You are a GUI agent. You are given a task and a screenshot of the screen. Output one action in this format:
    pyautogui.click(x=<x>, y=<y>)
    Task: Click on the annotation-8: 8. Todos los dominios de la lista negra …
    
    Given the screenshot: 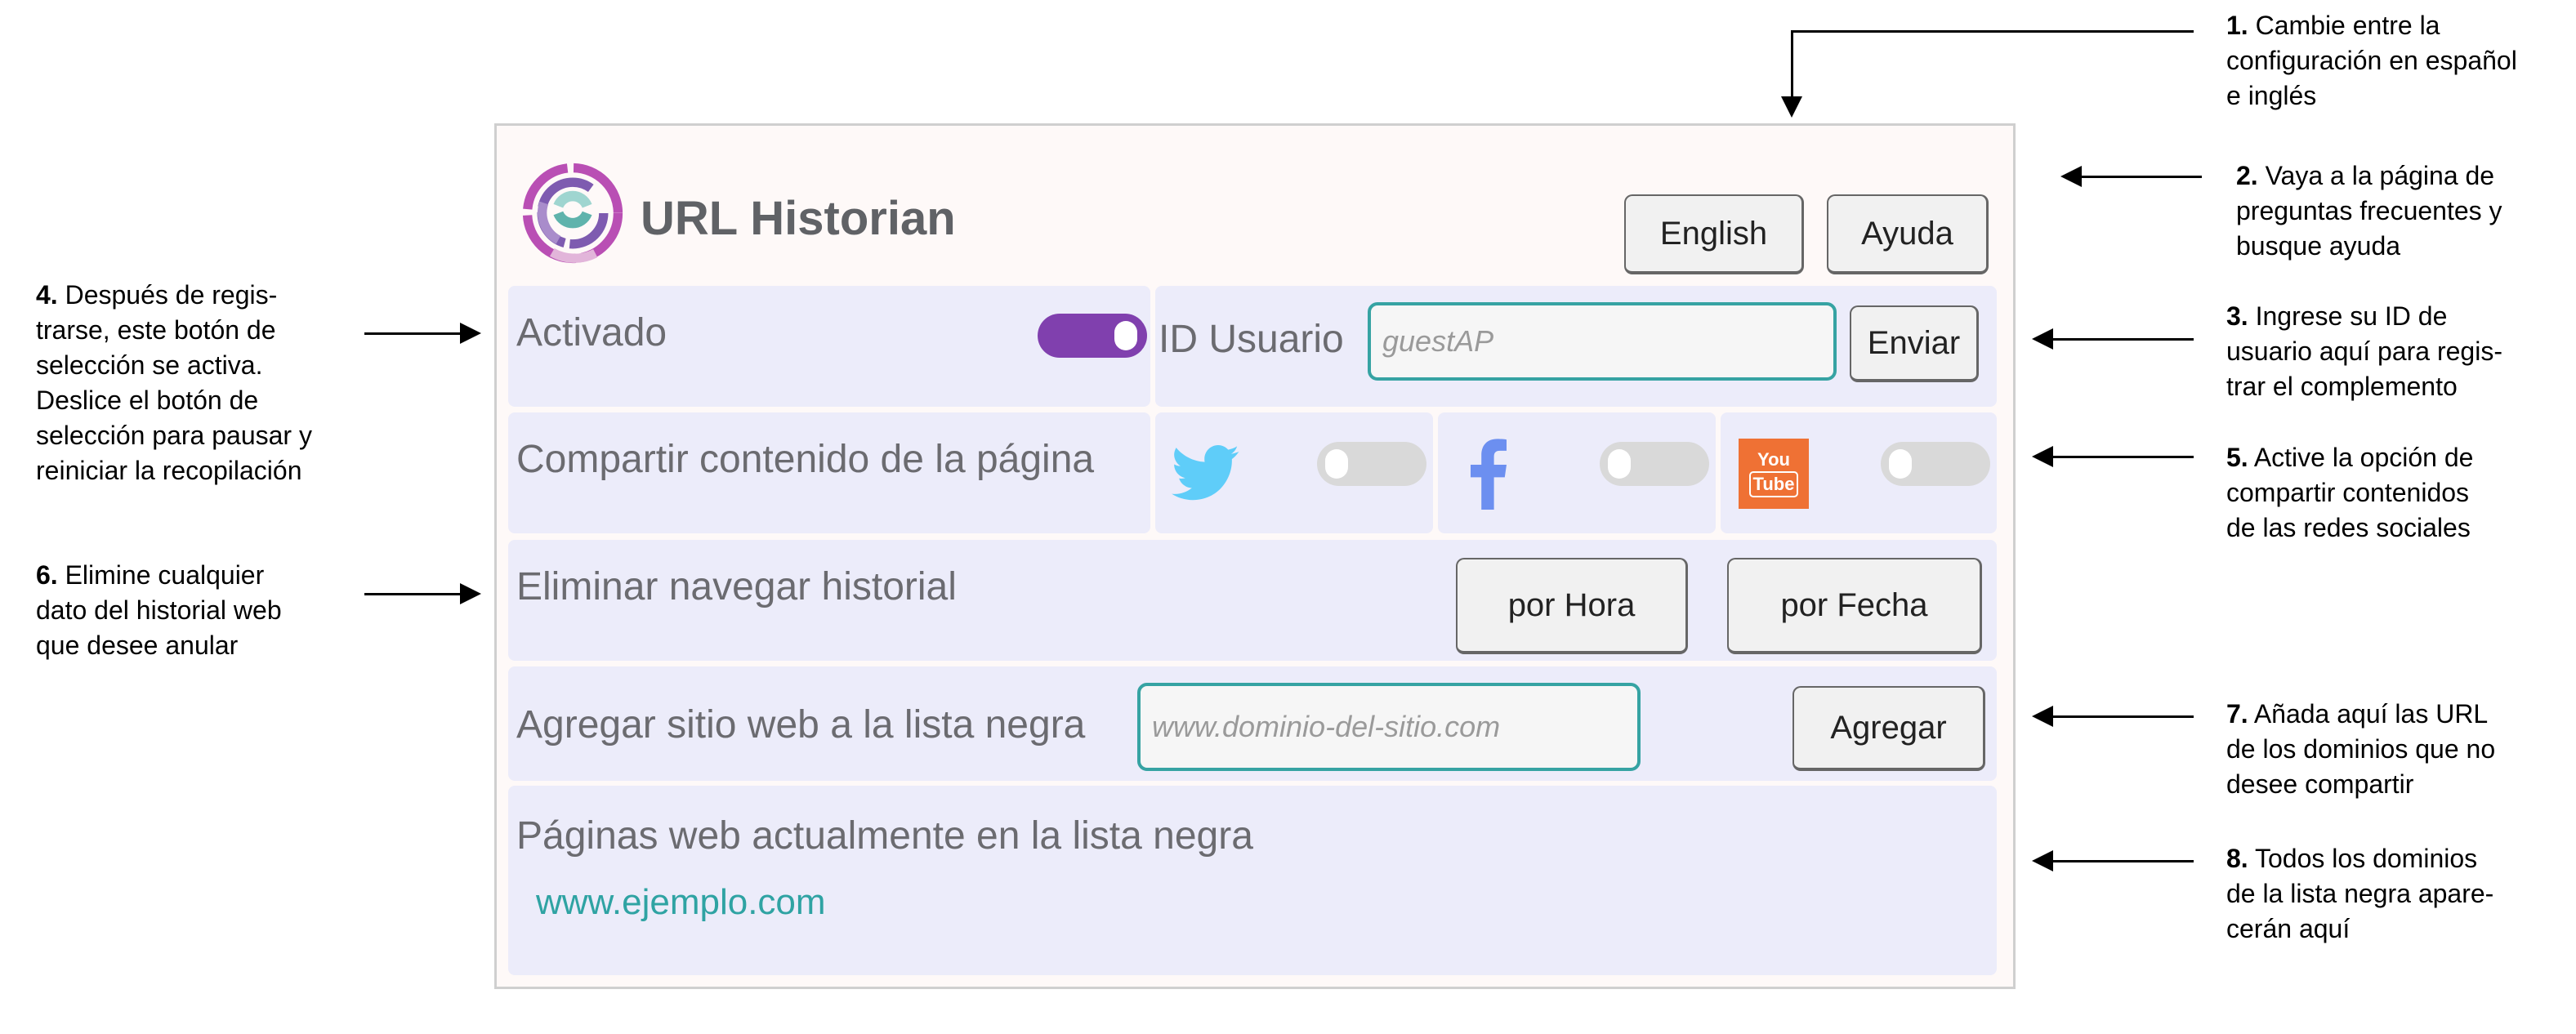 What is the action you would take?
    pyautogui.click(x=2360, y=894)
    